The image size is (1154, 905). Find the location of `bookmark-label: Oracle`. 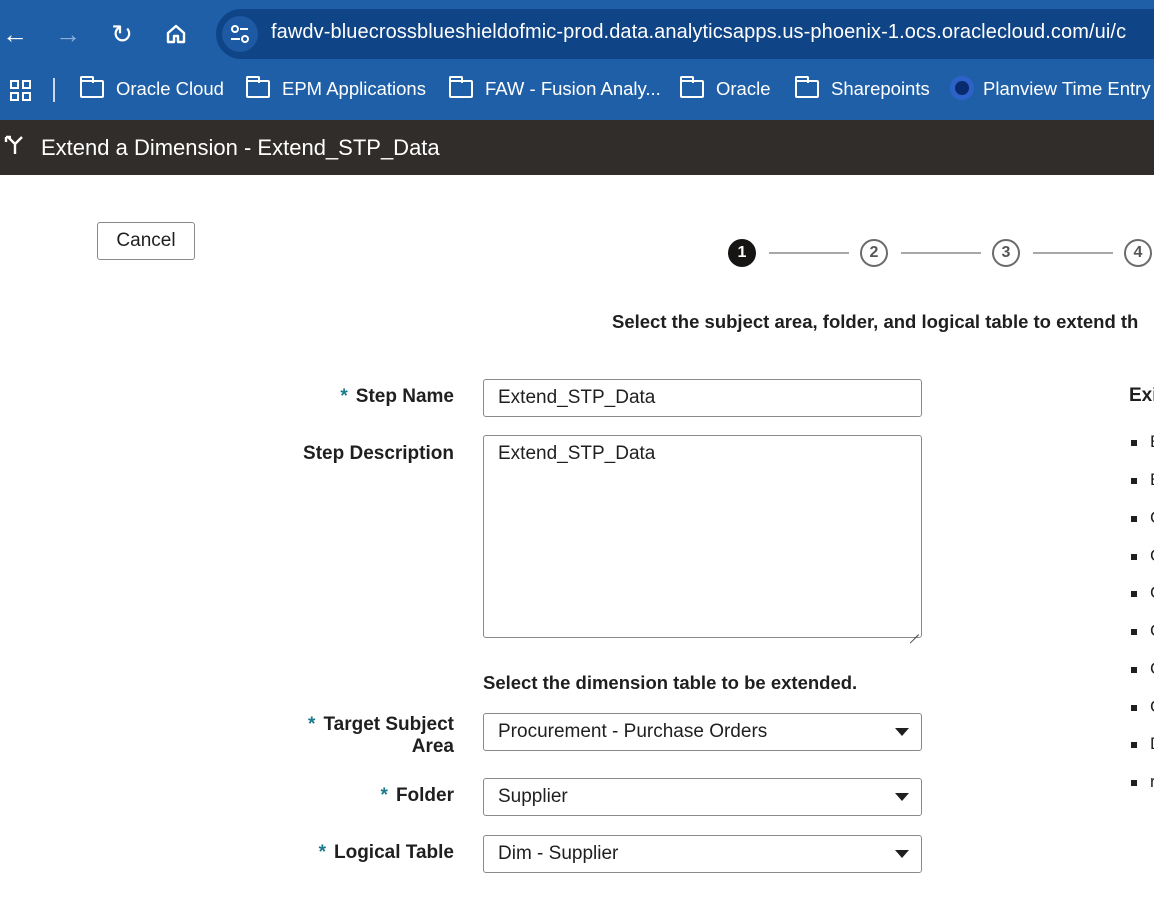

bookmark-label: Oracle is located at coordinates (743, 88).